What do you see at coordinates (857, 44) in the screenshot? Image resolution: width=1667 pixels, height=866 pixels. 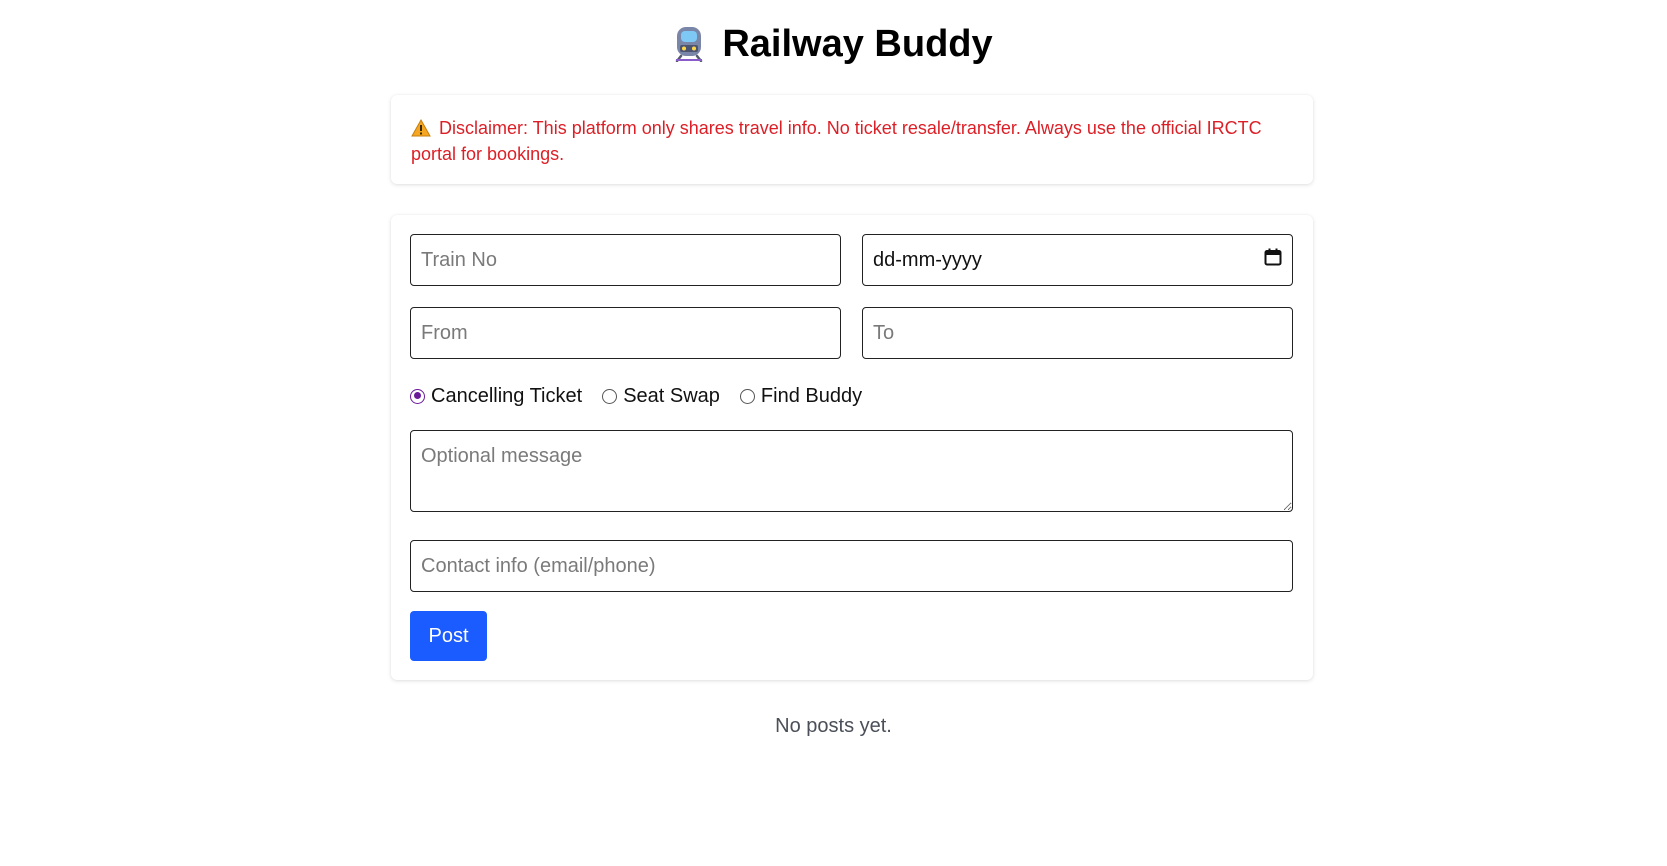 I see `page-title: Railway Buddy` at bounding box center [857, 44].